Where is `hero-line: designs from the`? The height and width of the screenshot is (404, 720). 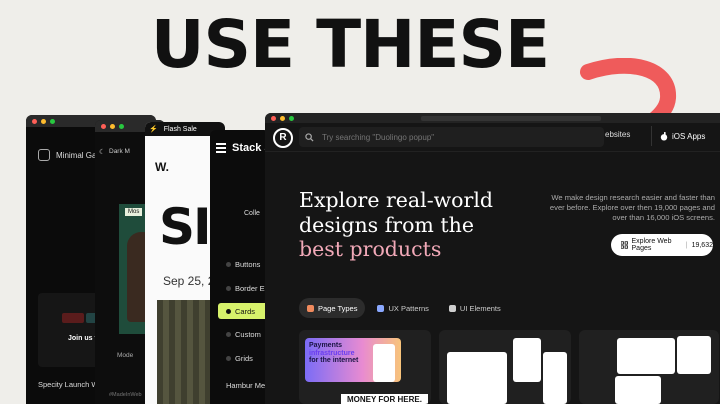 hero-line: designs from the is located at coordinates (386, 224).